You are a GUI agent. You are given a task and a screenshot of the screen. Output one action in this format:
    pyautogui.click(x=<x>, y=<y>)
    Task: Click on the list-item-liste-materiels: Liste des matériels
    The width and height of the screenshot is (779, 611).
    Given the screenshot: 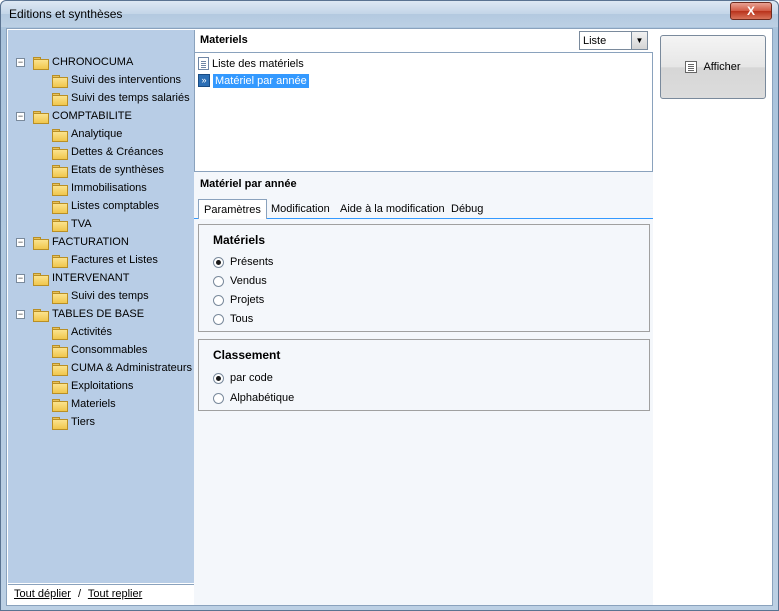 What is the action you would take?
    pyautogui.click(x=251, y=63)
    